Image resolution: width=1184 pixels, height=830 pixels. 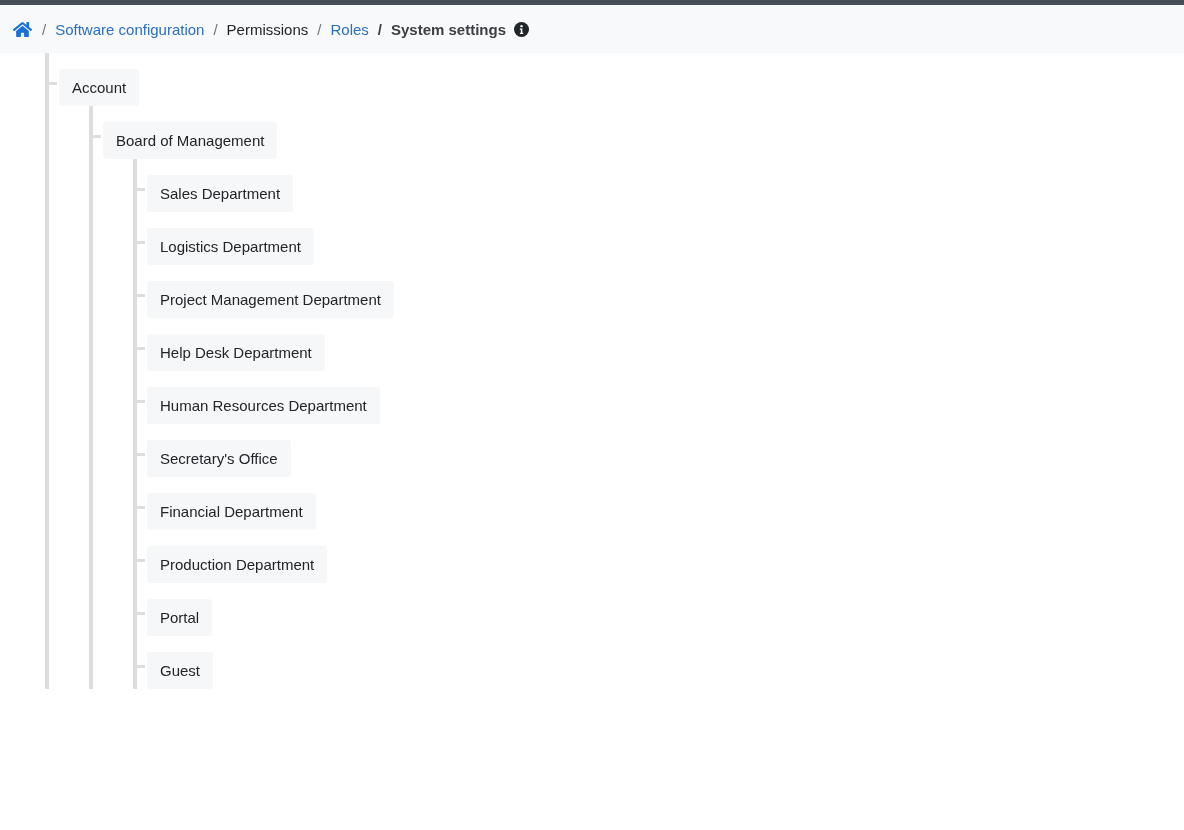 I want to click on tree-node: Secretary's Office, so click(x=219, y=458).